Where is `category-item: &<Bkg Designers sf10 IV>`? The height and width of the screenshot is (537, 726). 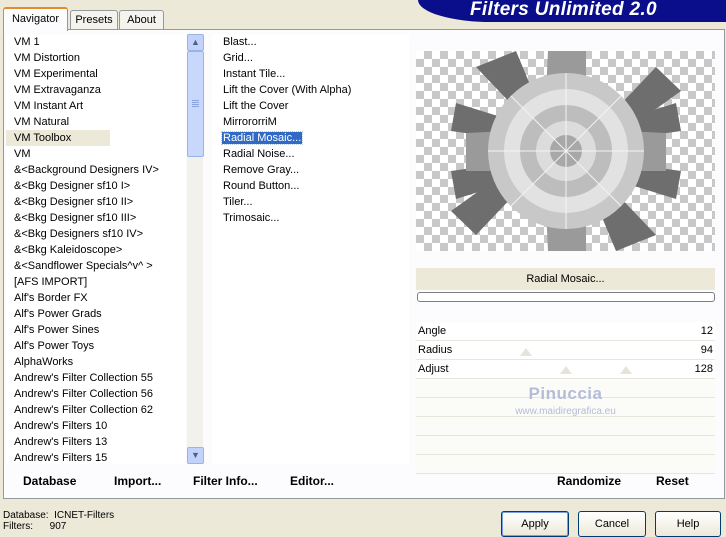
category-item: &<Bkg Designers sf10 IV> is located at coordinates (96, 234).